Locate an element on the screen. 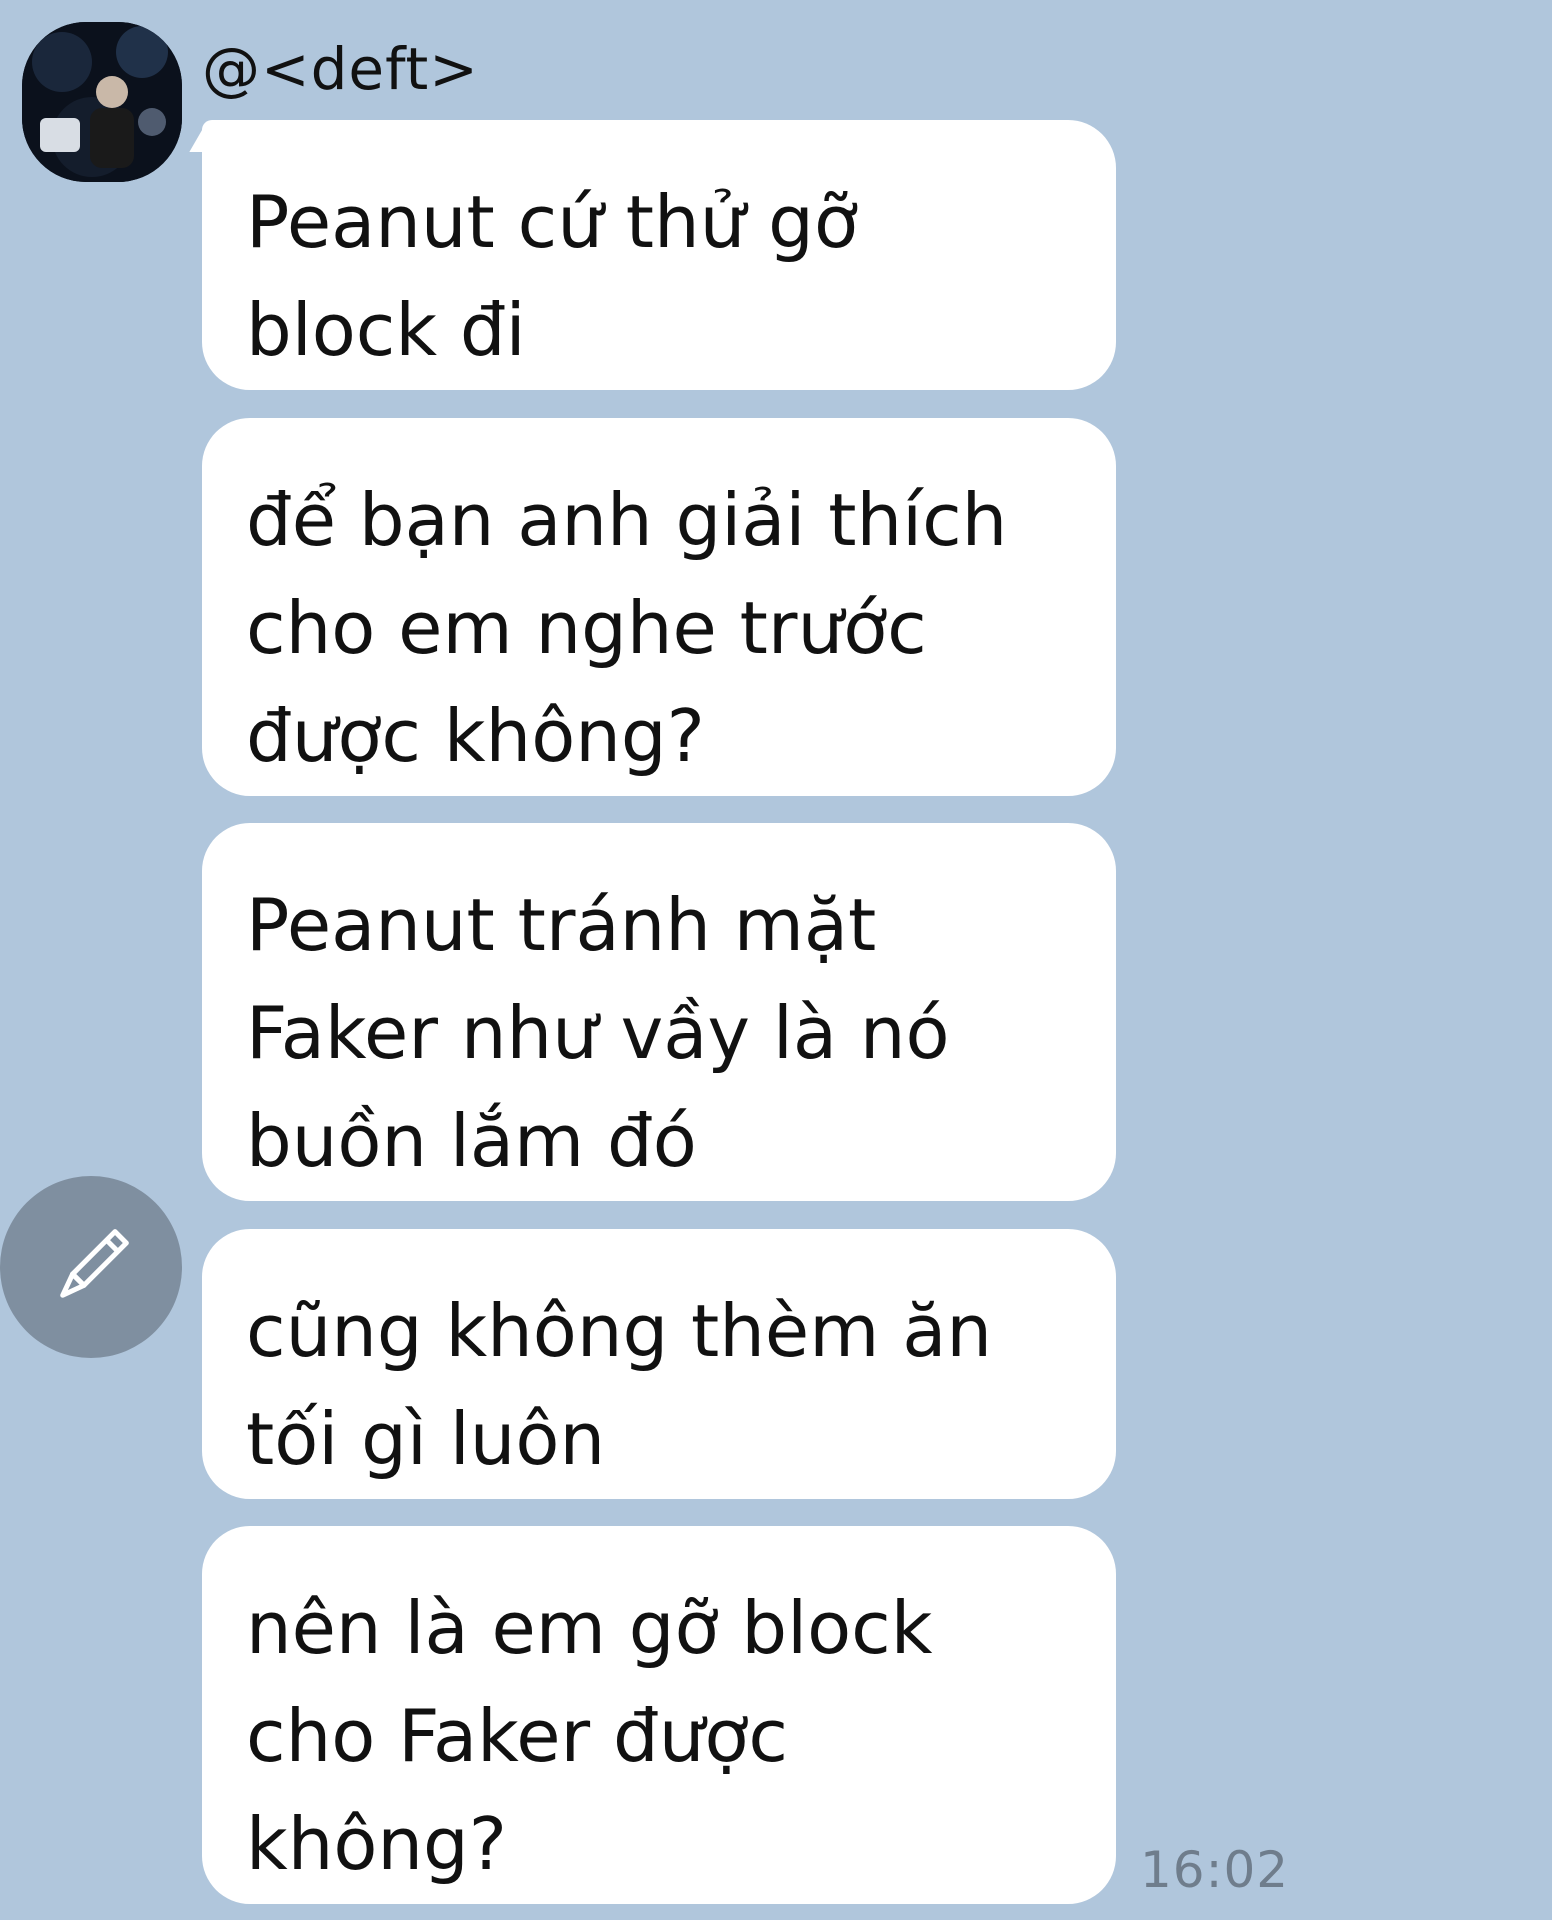 This screenshot has height=1920, width=1552. sender-name: @<deft> is located at coordinates (340, 69).